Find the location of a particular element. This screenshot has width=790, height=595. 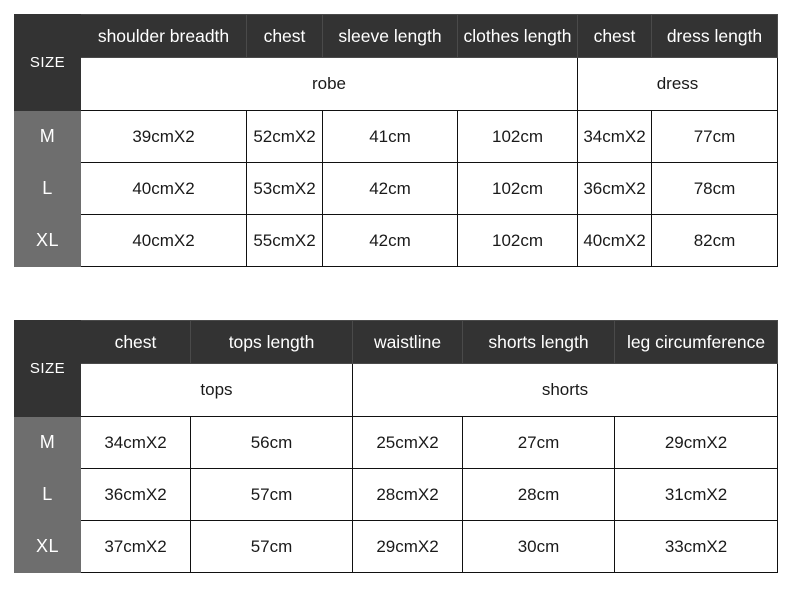

table-row: M 34cmX2 56cm 25cmX2 27cm 29cmX2 is located at coordinates (396, 442).